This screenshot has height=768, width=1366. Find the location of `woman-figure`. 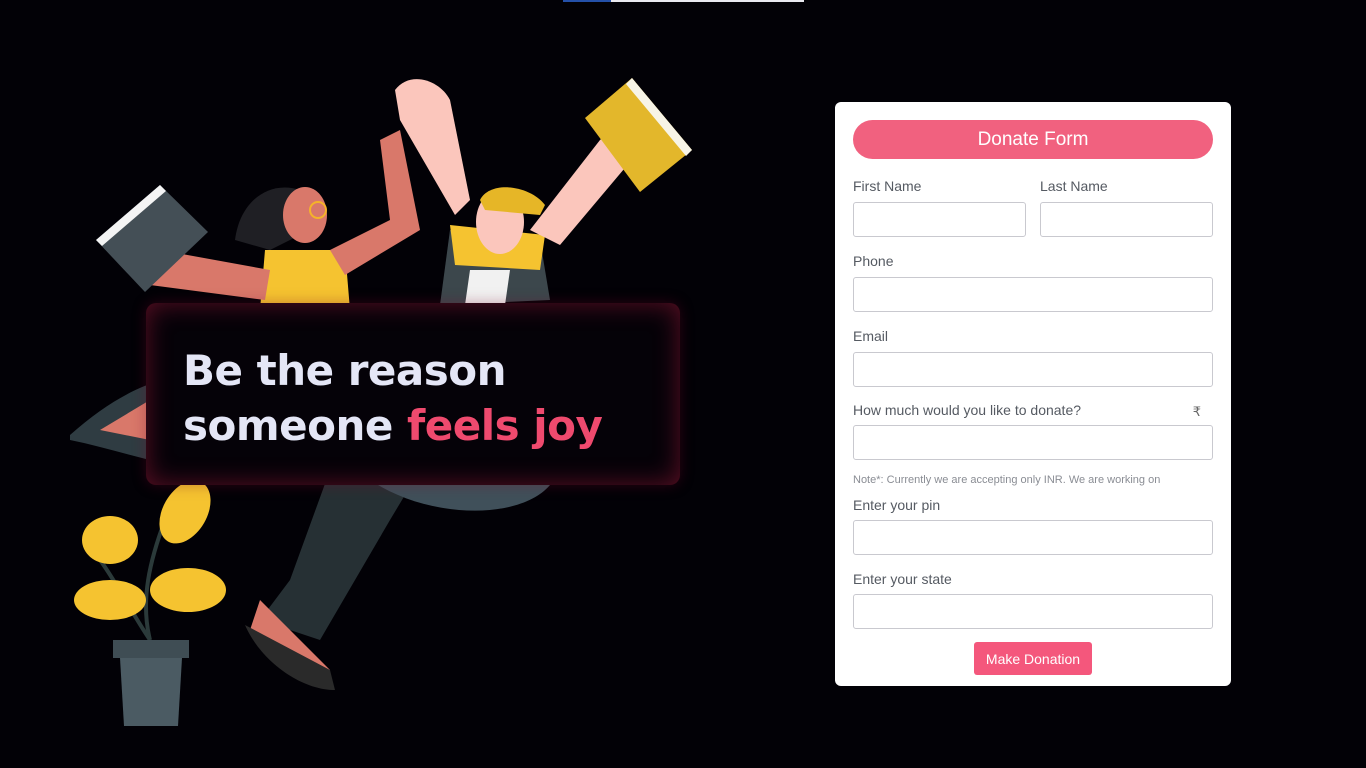

woman-figure is located at coordinates (258, 220).